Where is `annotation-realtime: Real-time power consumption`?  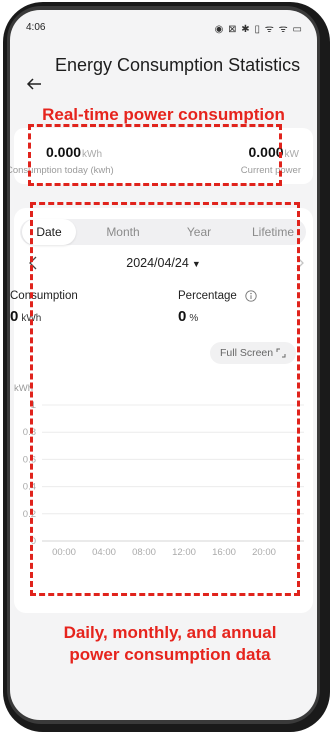
annotation-realtime: Real-time power consumption is located at coordinates (163, 114).